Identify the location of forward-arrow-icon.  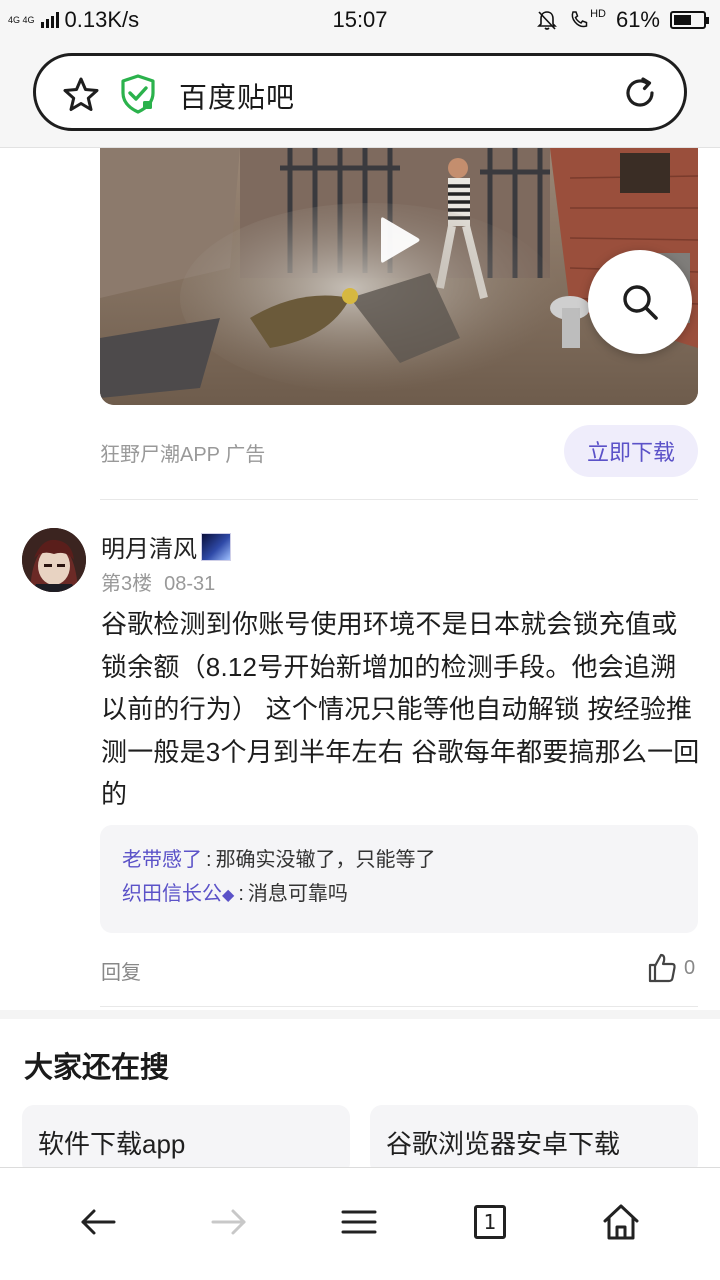
(228, 1222).